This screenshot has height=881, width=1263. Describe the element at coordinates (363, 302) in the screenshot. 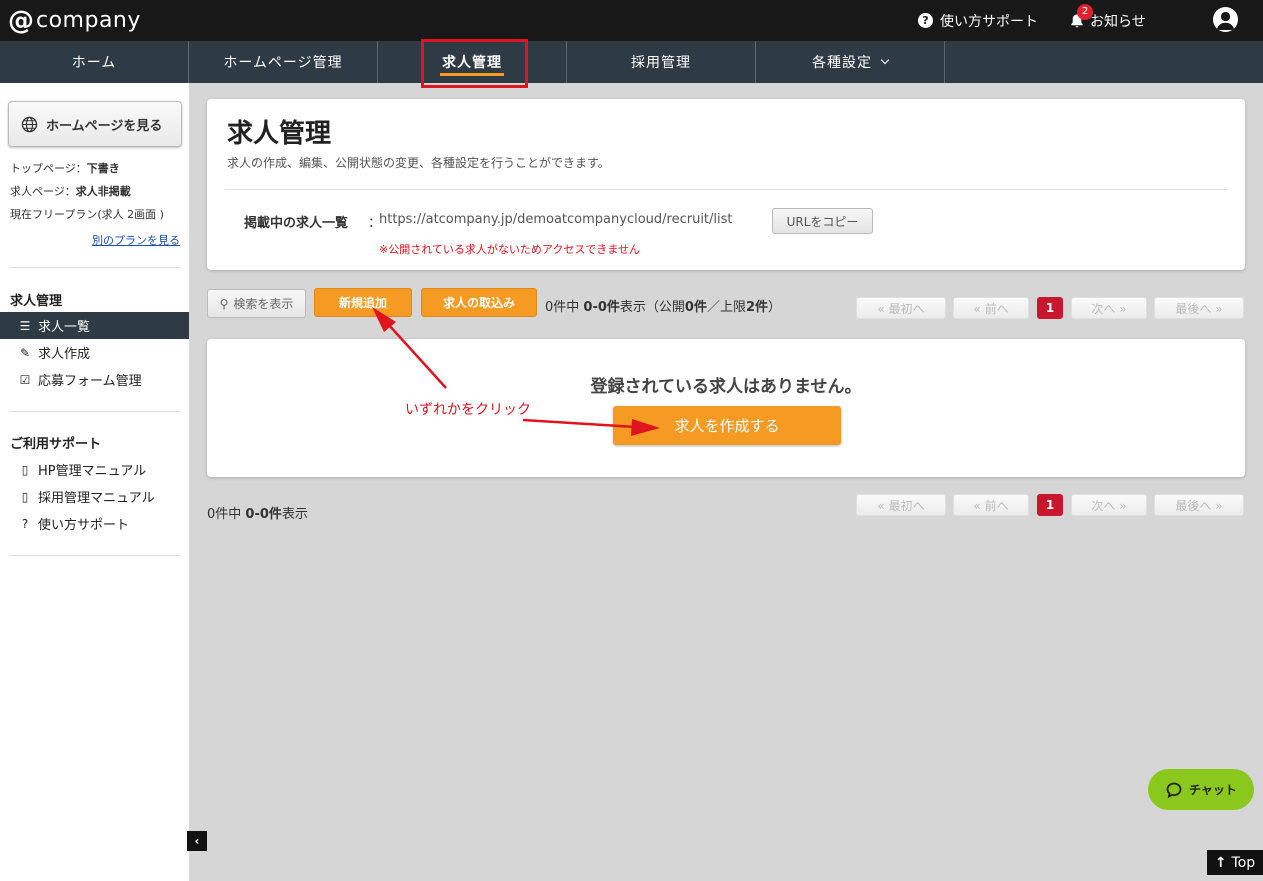

I see `add-new-button: 新規追加` at that location.